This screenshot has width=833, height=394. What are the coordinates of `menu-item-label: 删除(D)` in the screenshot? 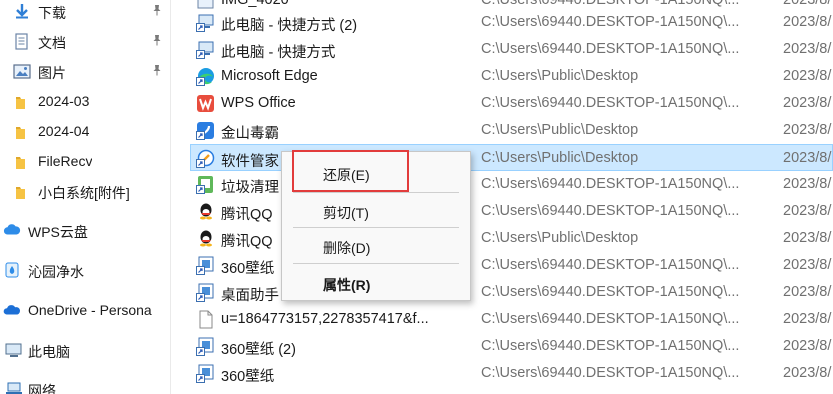 It's located at (347, 248).